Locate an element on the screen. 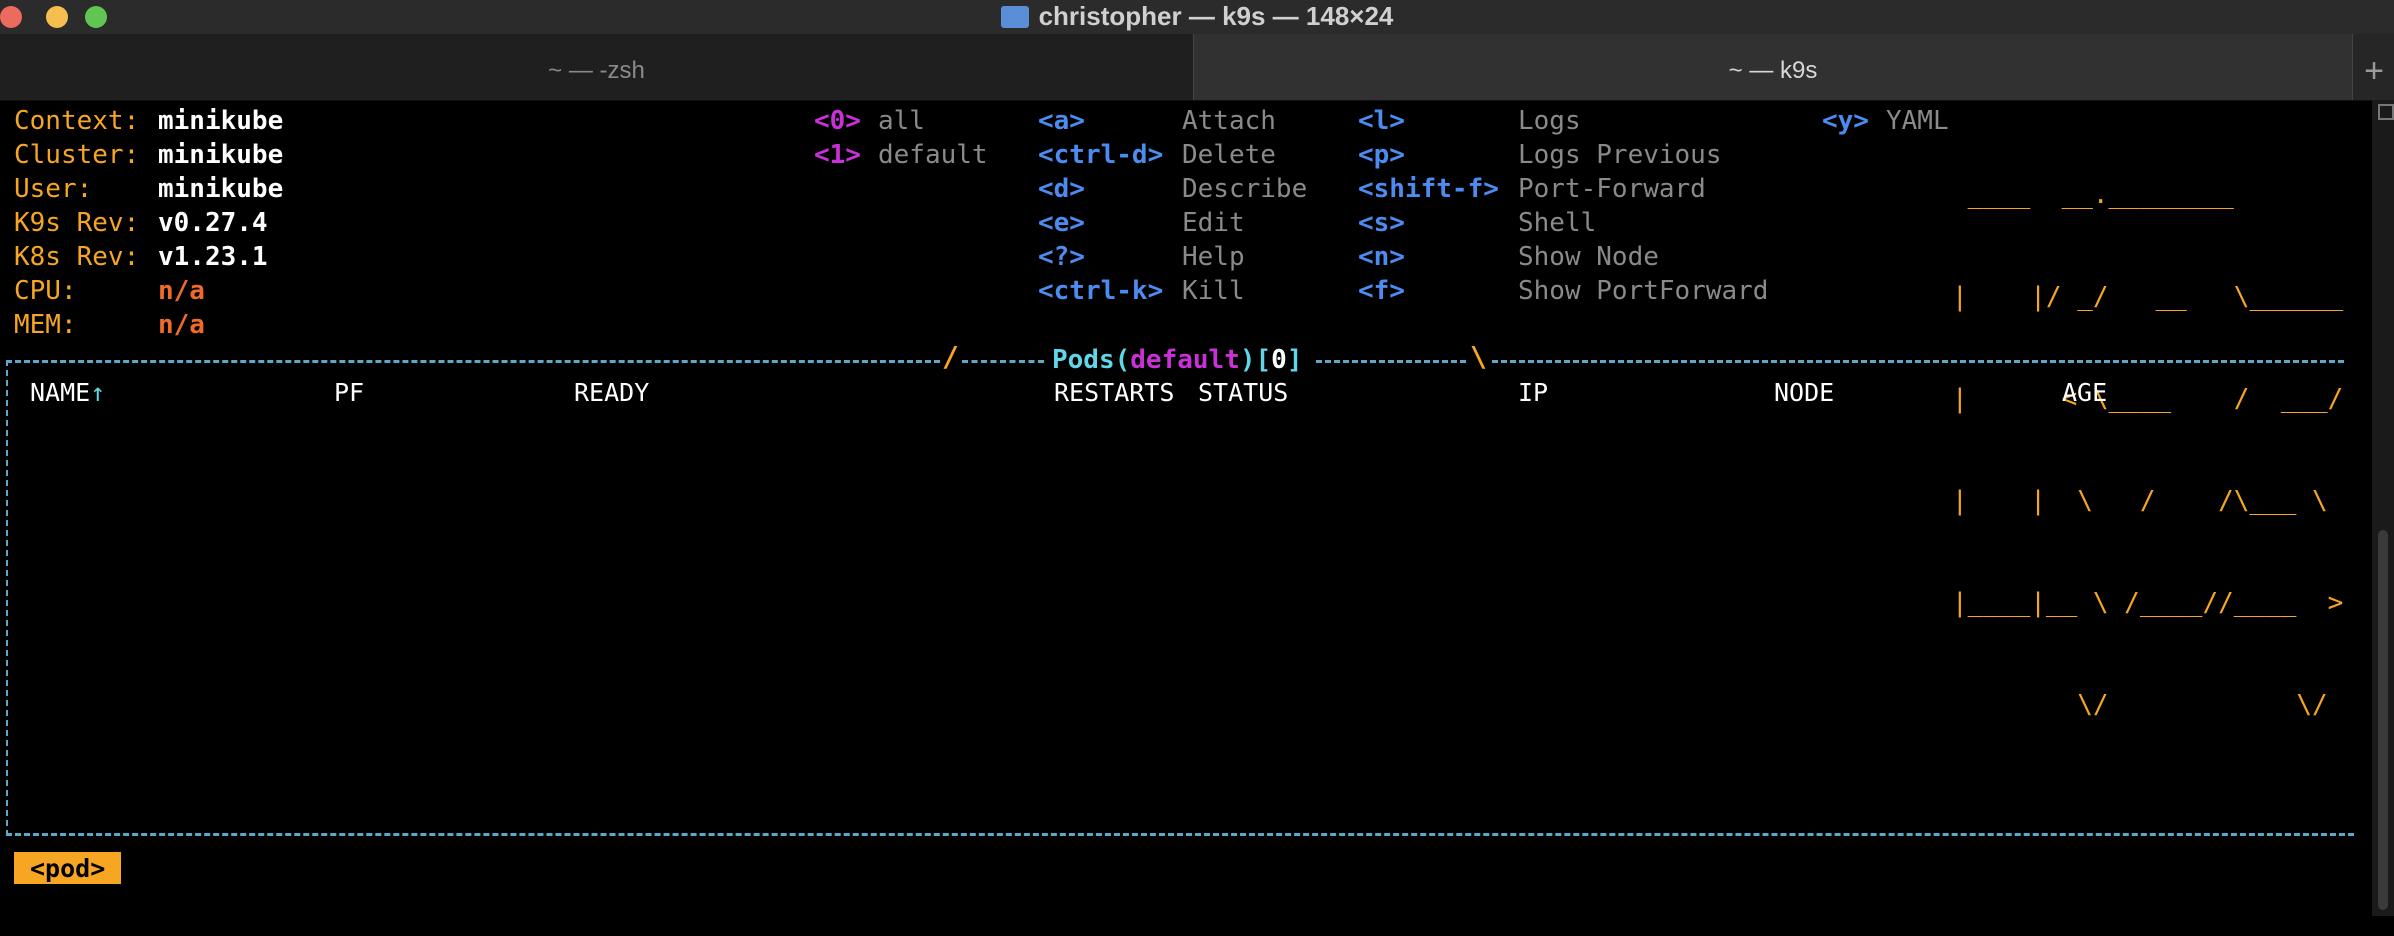  shortcut-key: <shift-f> is located at coordinates (1428, 189).